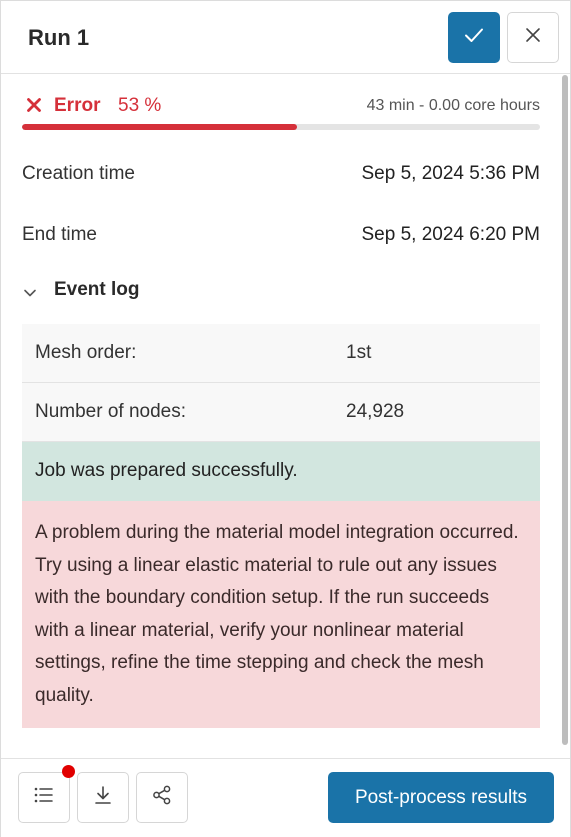 This screenshot has height=837, width=571. I want to click on close-icon, so click(533, 37).